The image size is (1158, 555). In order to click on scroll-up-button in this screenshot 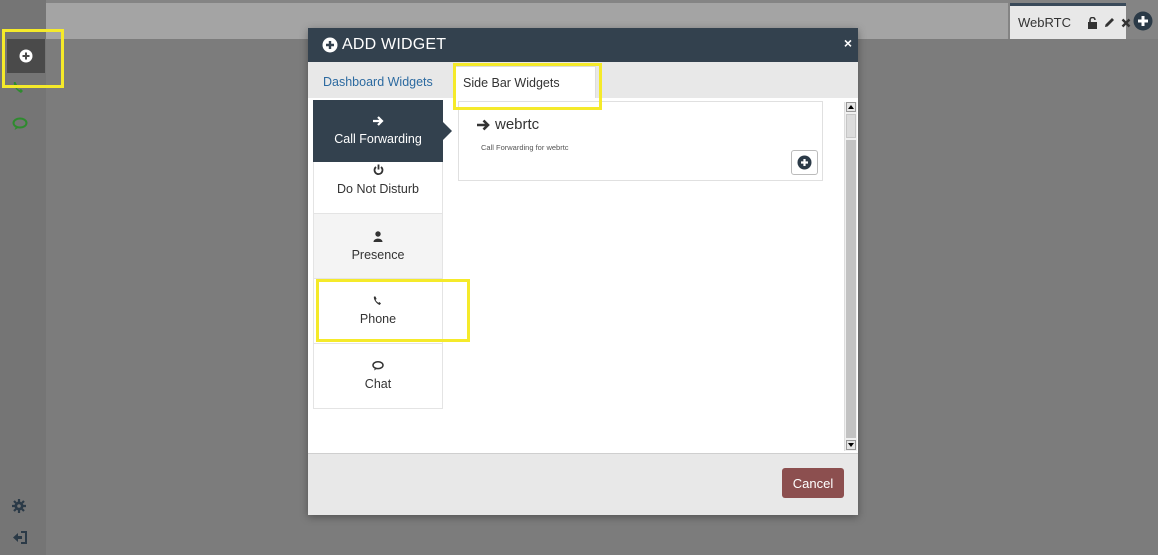, I will do `click(851, 107)`.